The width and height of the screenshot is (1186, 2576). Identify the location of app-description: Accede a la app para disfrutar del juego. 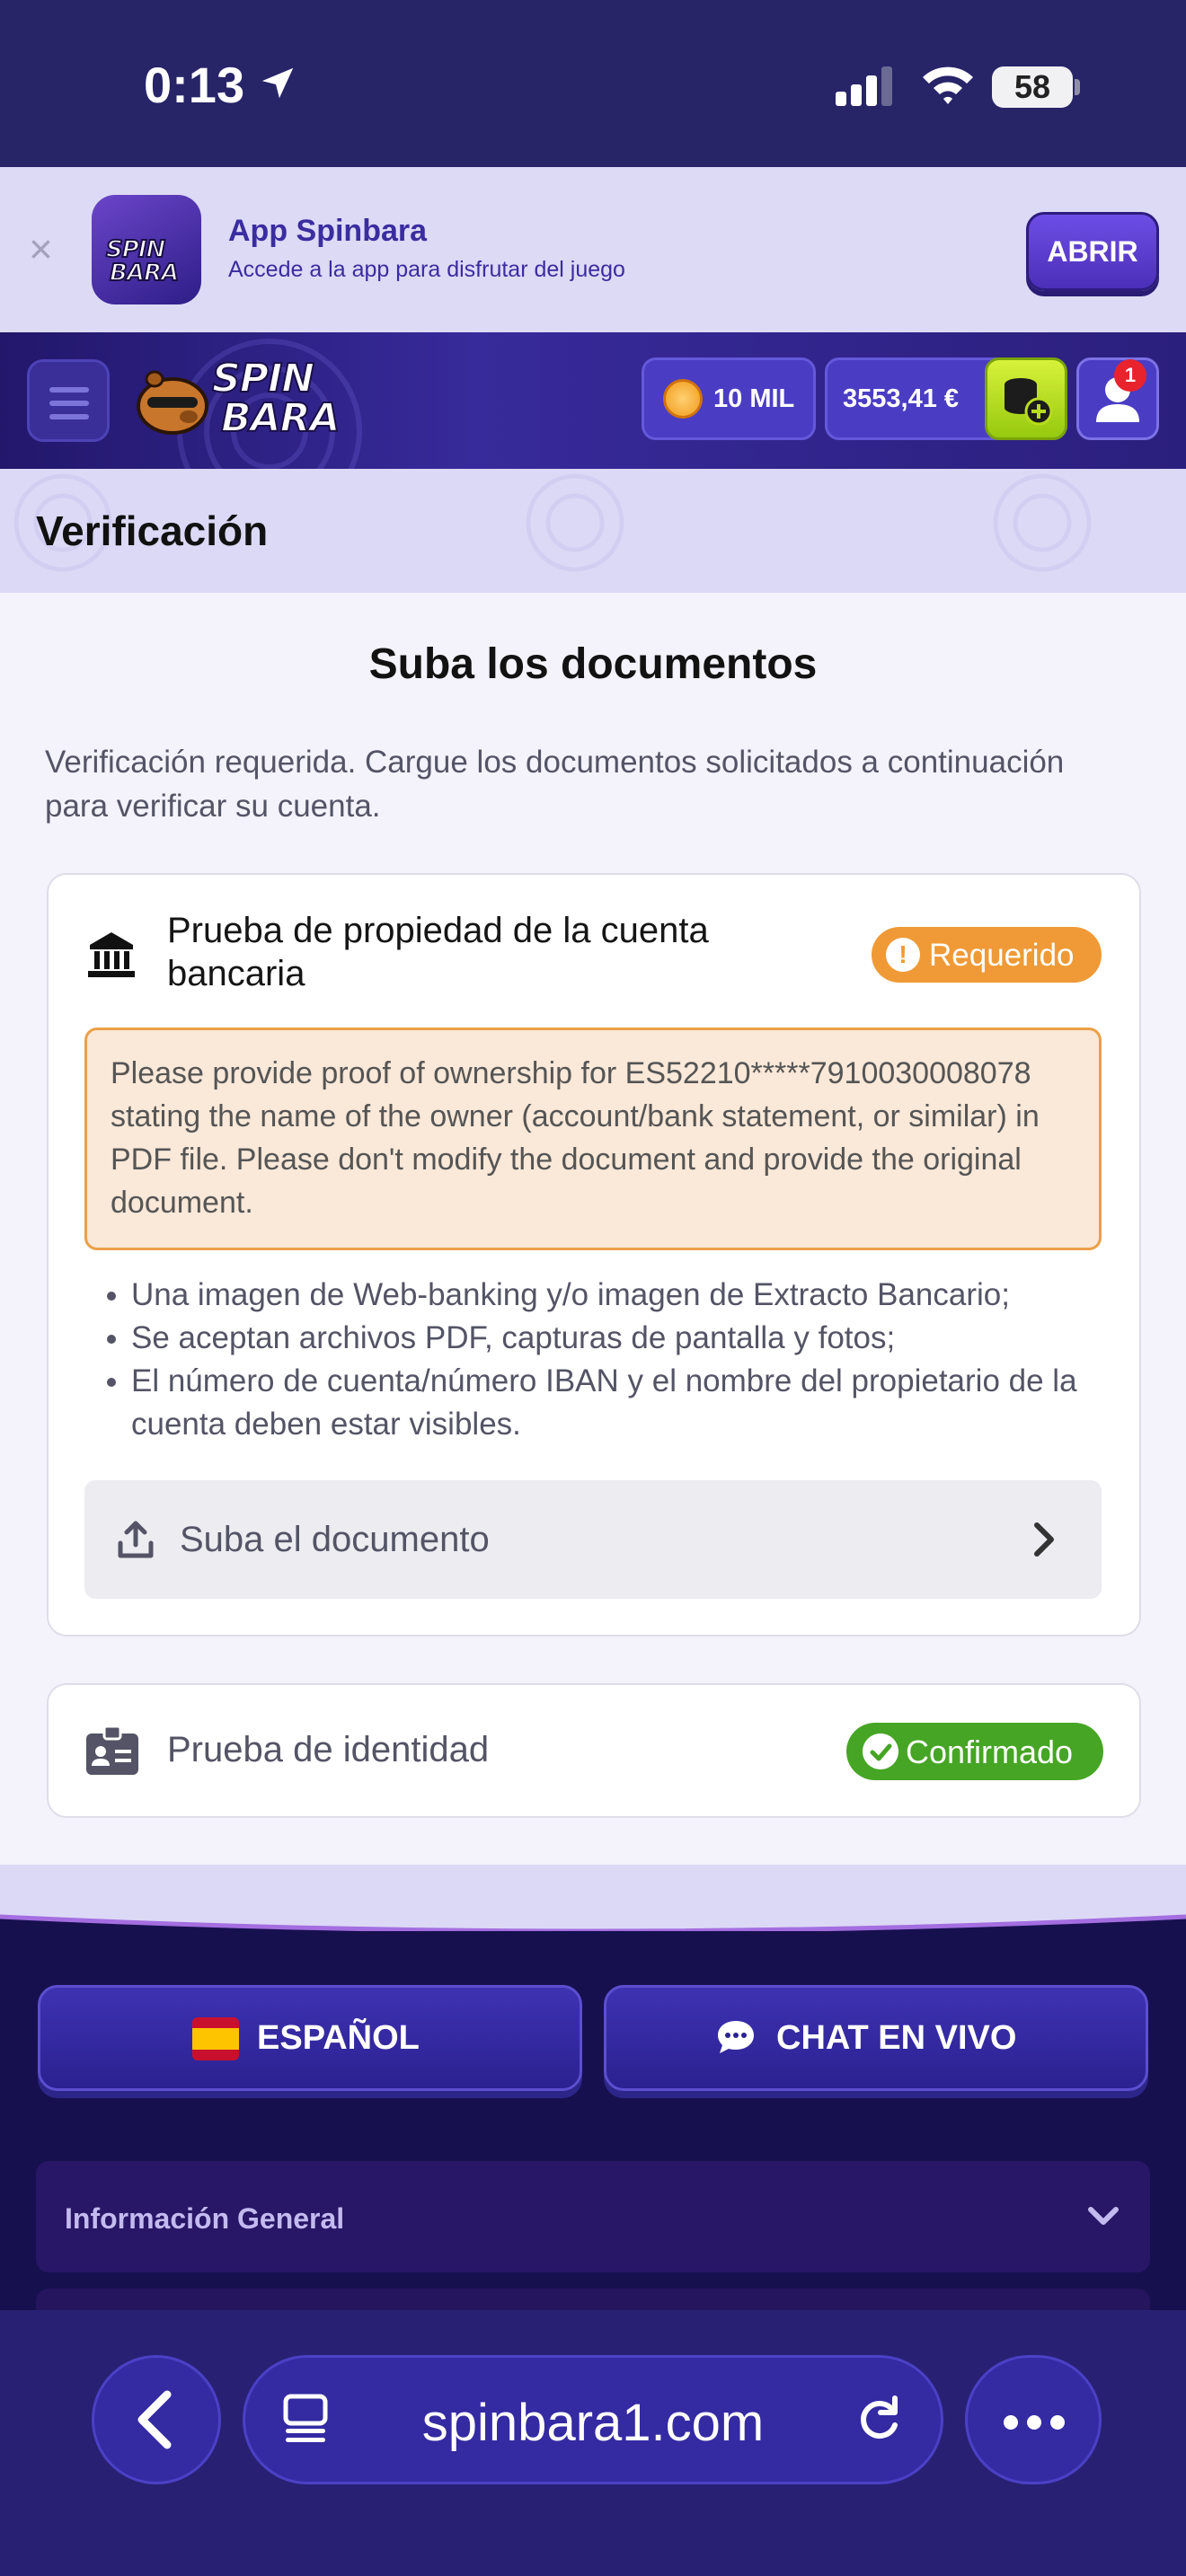
(426, 269).